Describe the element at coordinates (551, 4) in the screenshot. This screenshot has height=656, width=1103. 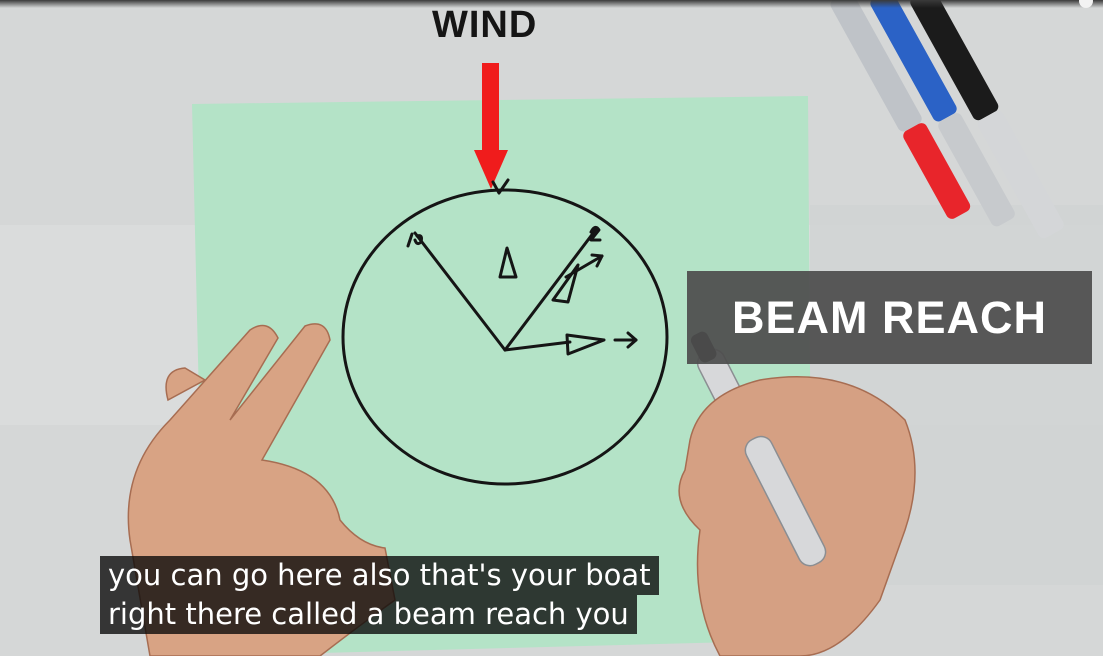
I see `top-shadow-strip` at that location.